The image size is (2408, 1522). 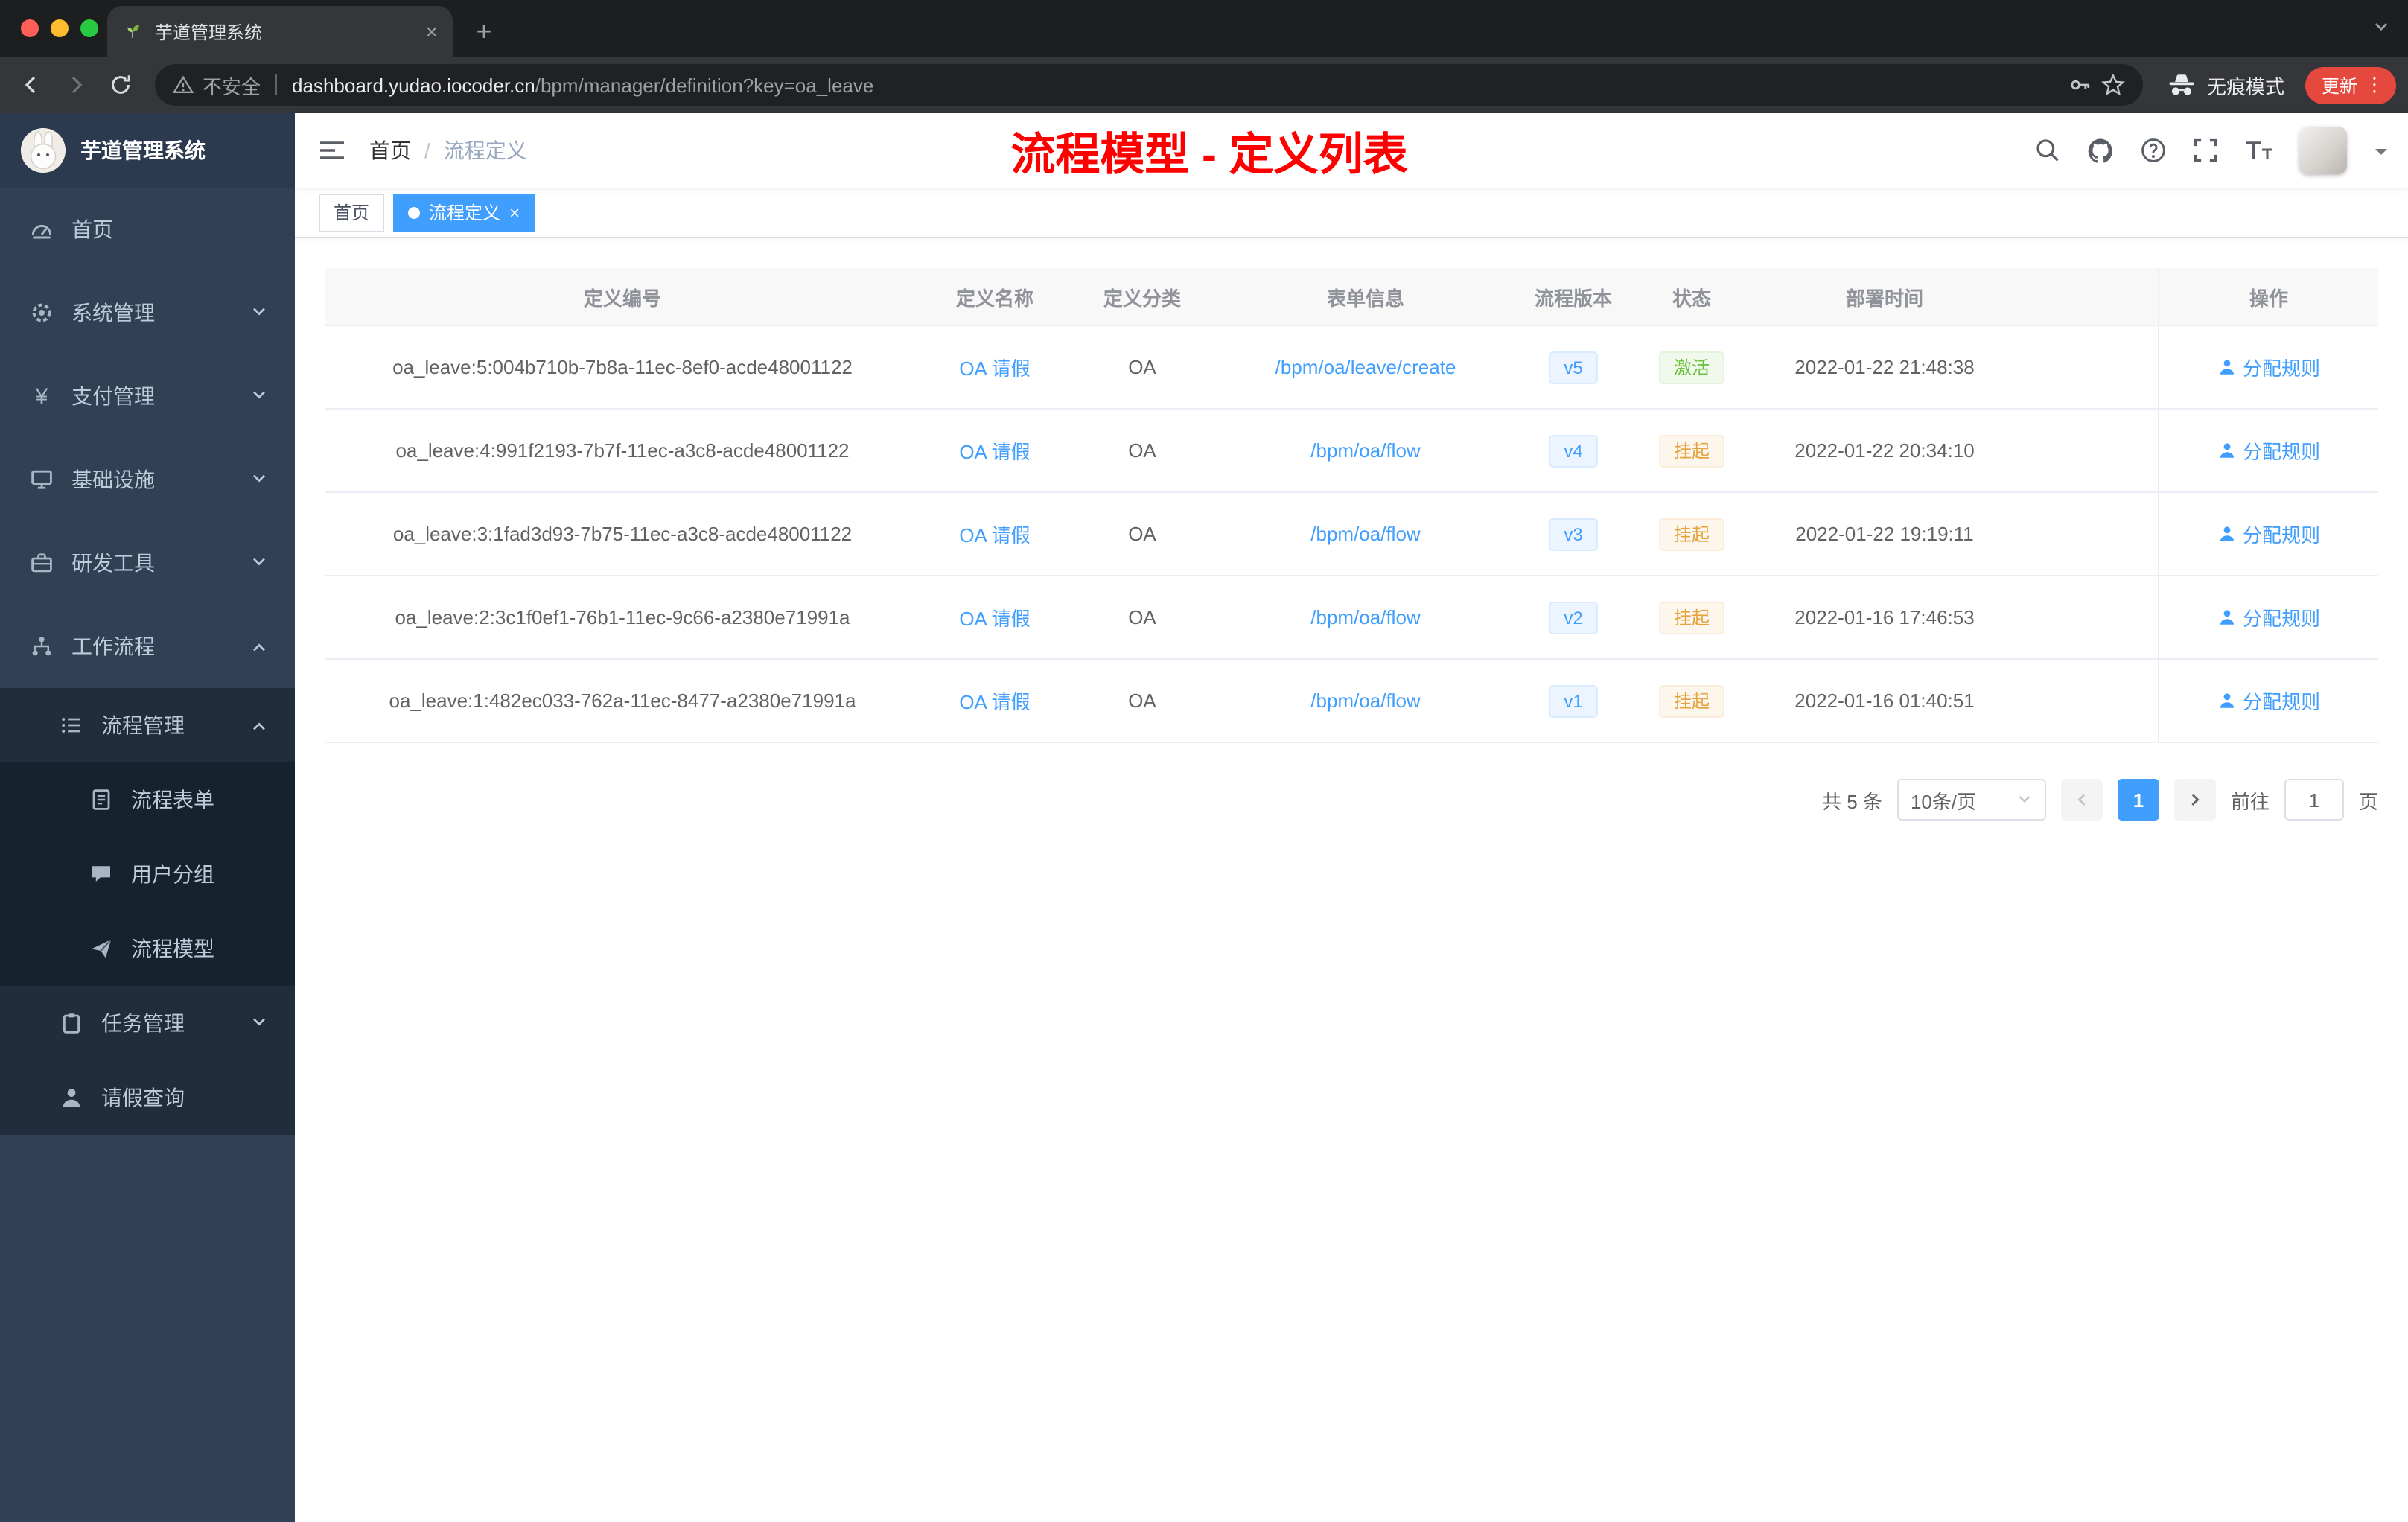 What do you see at coordinates (147, 312) in the screenshot?
I see `sidebar-item-system: 系统管理` at bounding box center [147, 312].